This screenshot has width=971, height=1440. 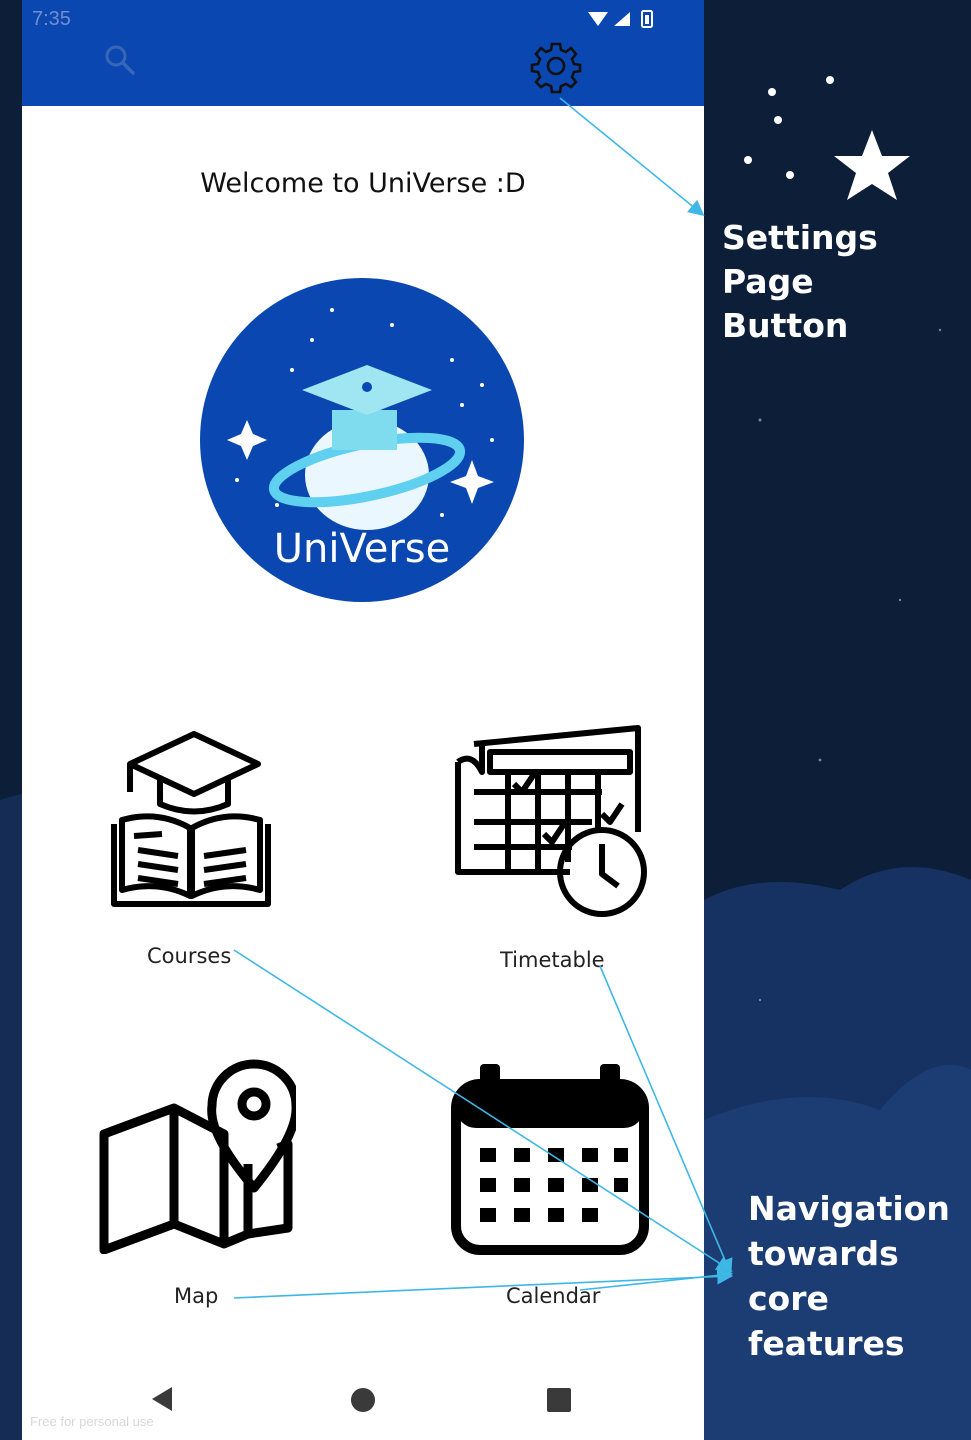 What do you see at coordinates (785, 325) in the screenshot?
I see `settings-annotation-line: Button` at bounding box center [785, 325].